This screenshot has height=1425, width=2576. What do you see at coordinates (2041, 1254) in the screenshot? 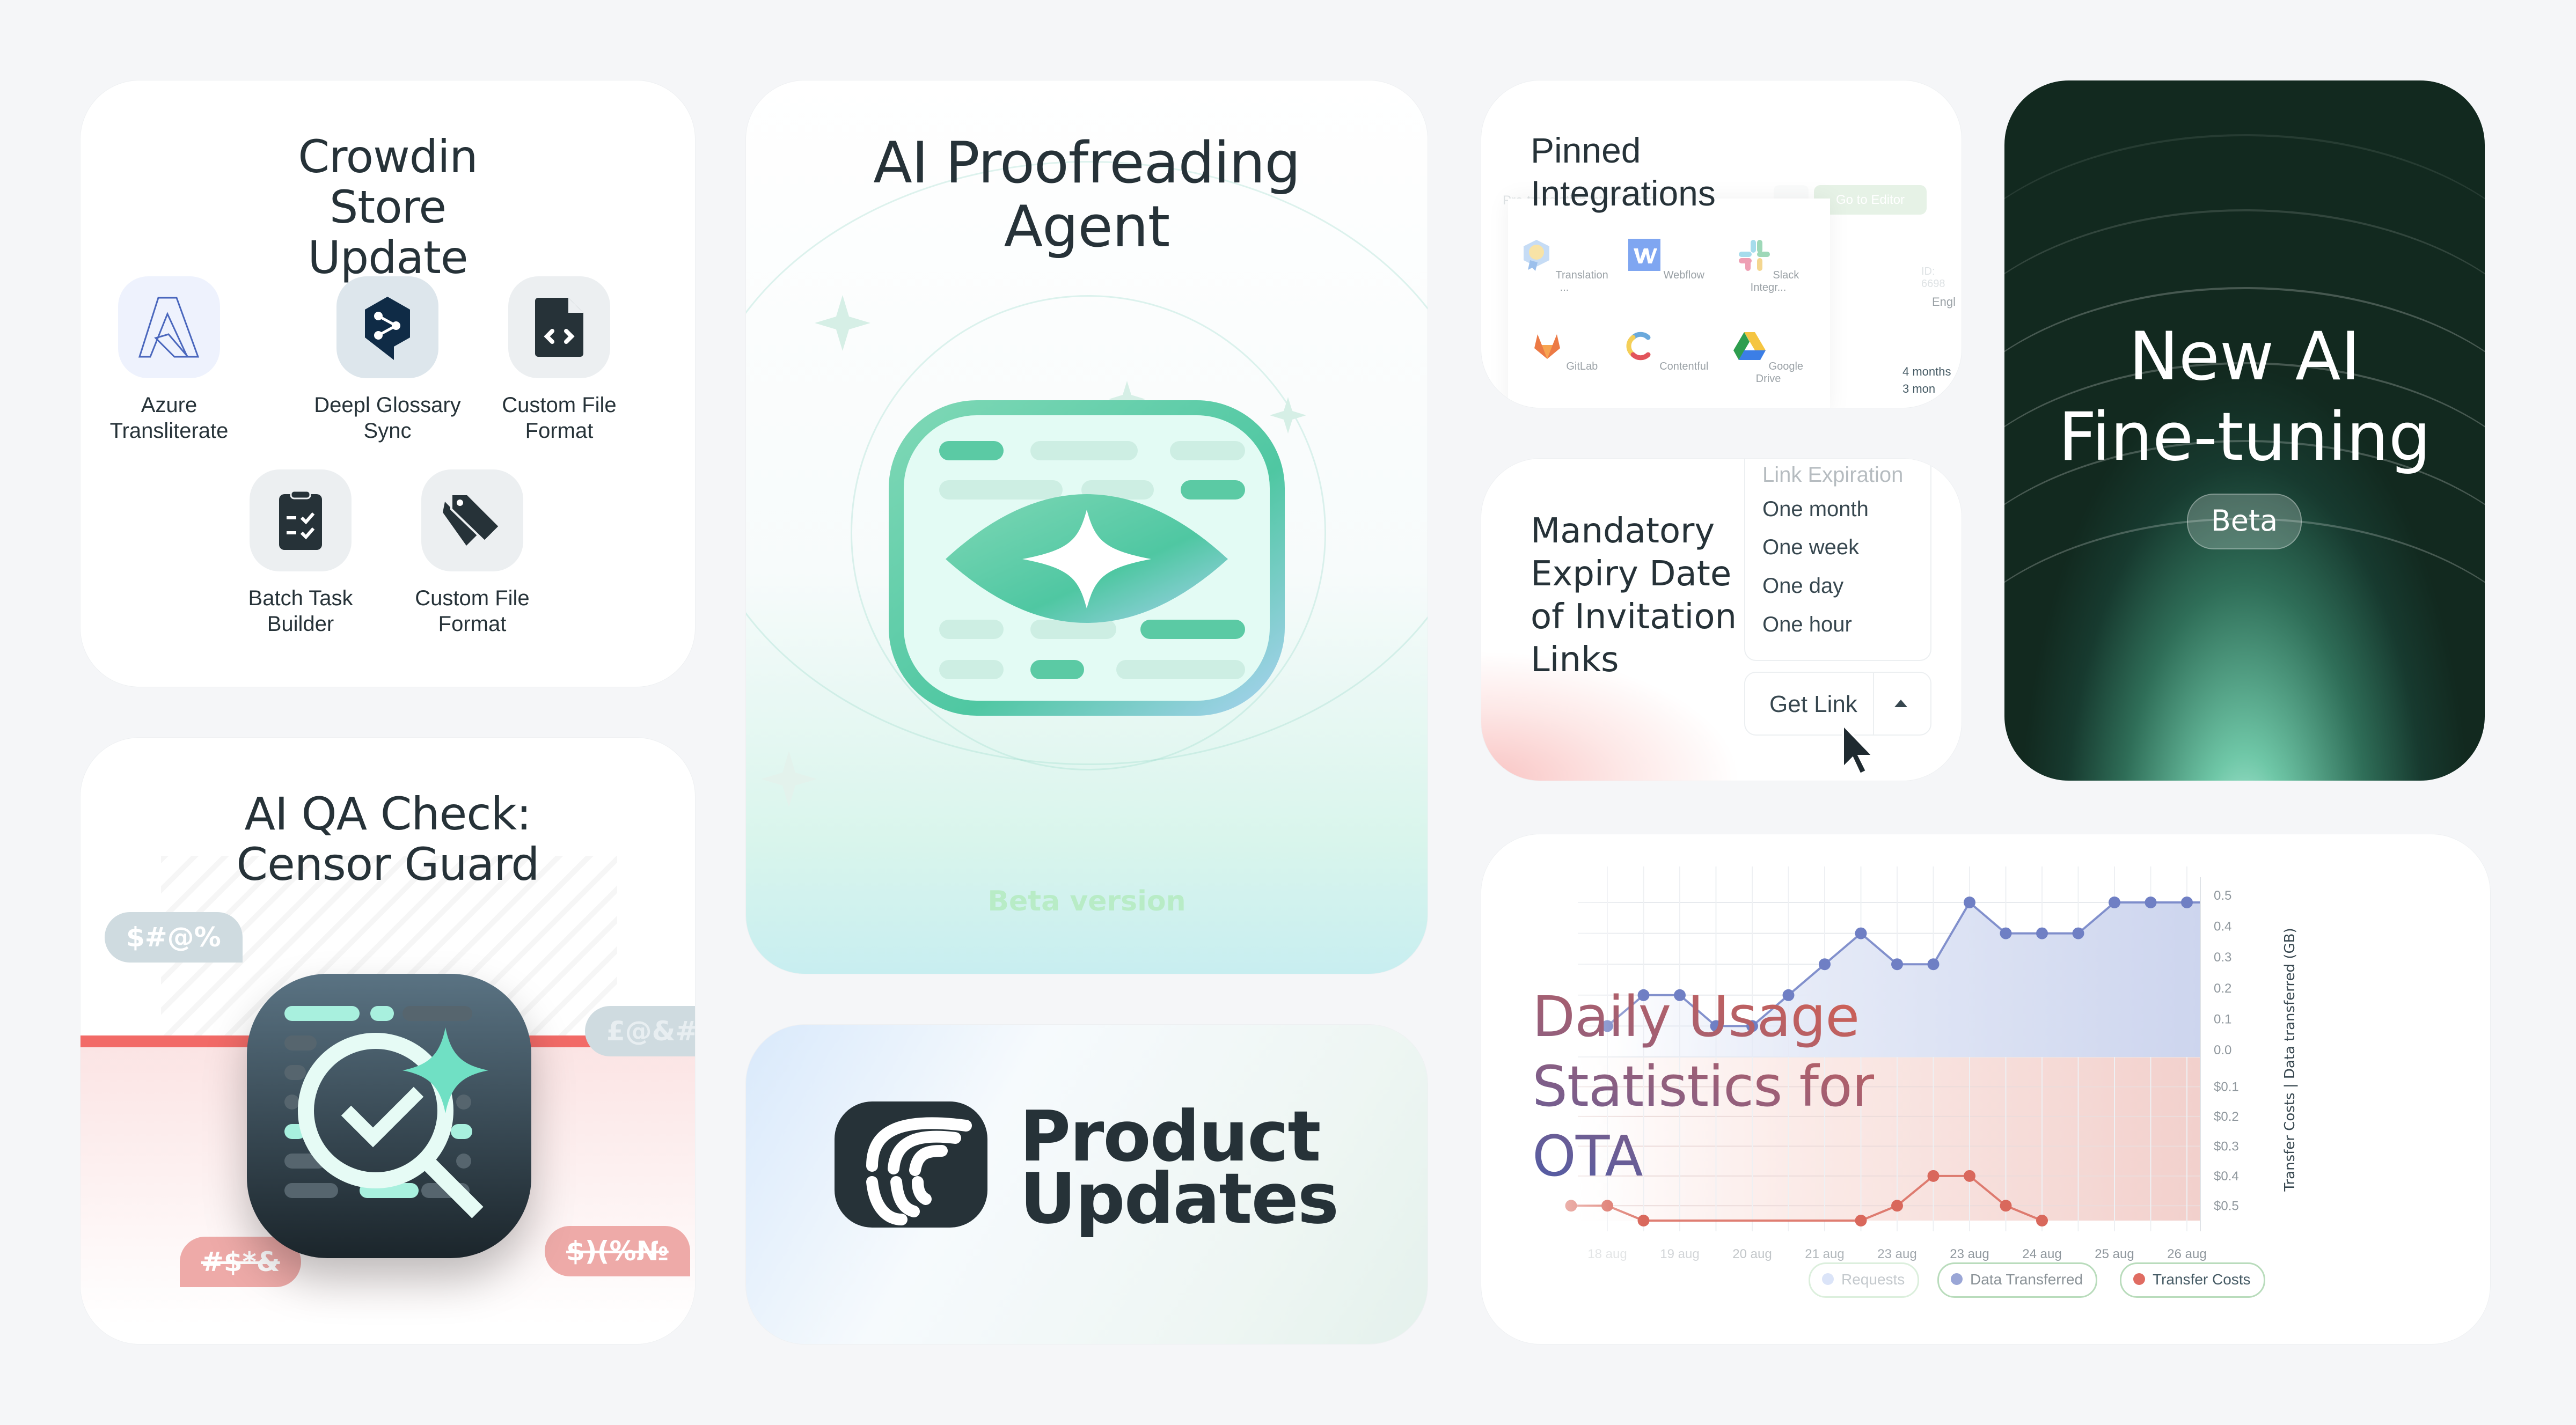
I see `x-tick-label: 24 aug` at bounding box center [2041, 1254].